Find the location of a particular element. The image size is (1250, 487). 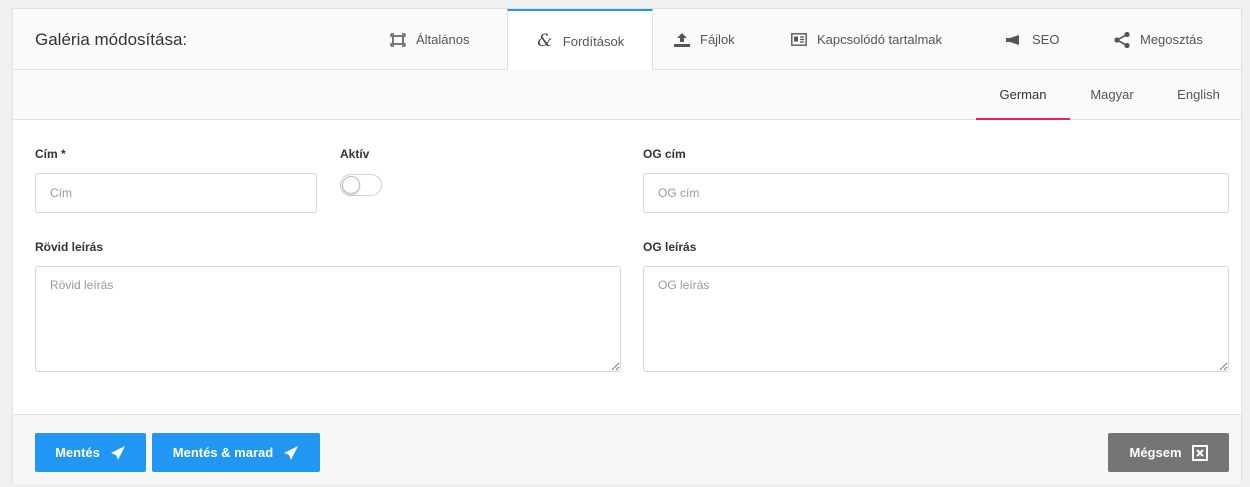

tab-files: Fájlok is located at coordinates (723, 39).